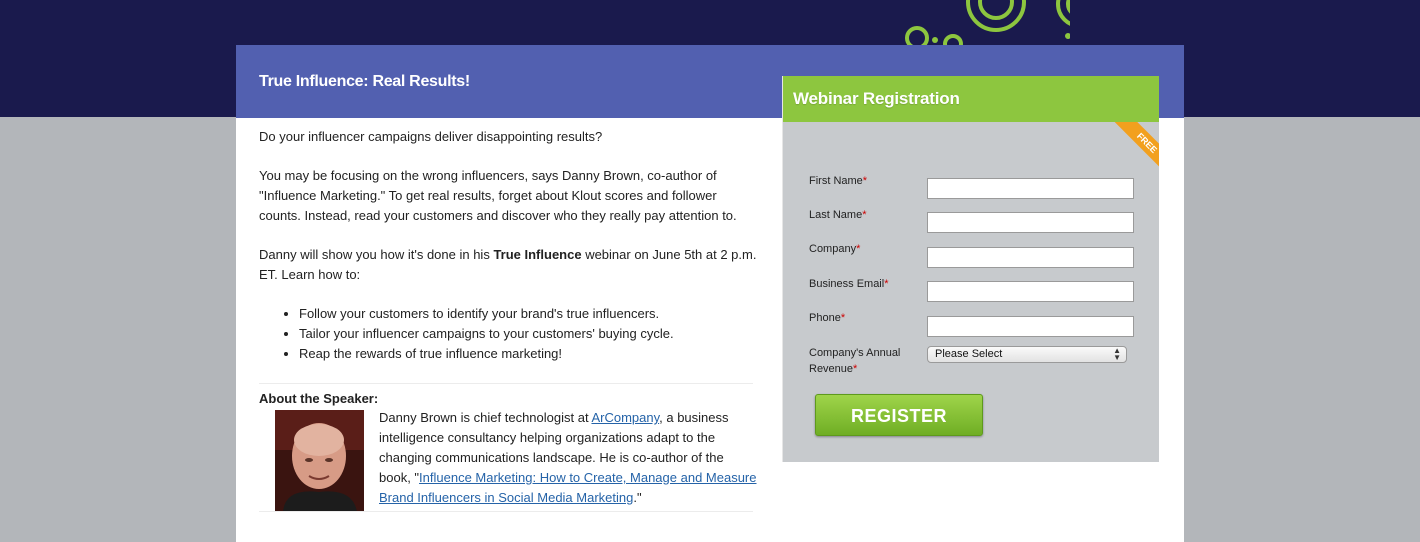  I want to click on first-name-label: First Name*, so click(838, 181).